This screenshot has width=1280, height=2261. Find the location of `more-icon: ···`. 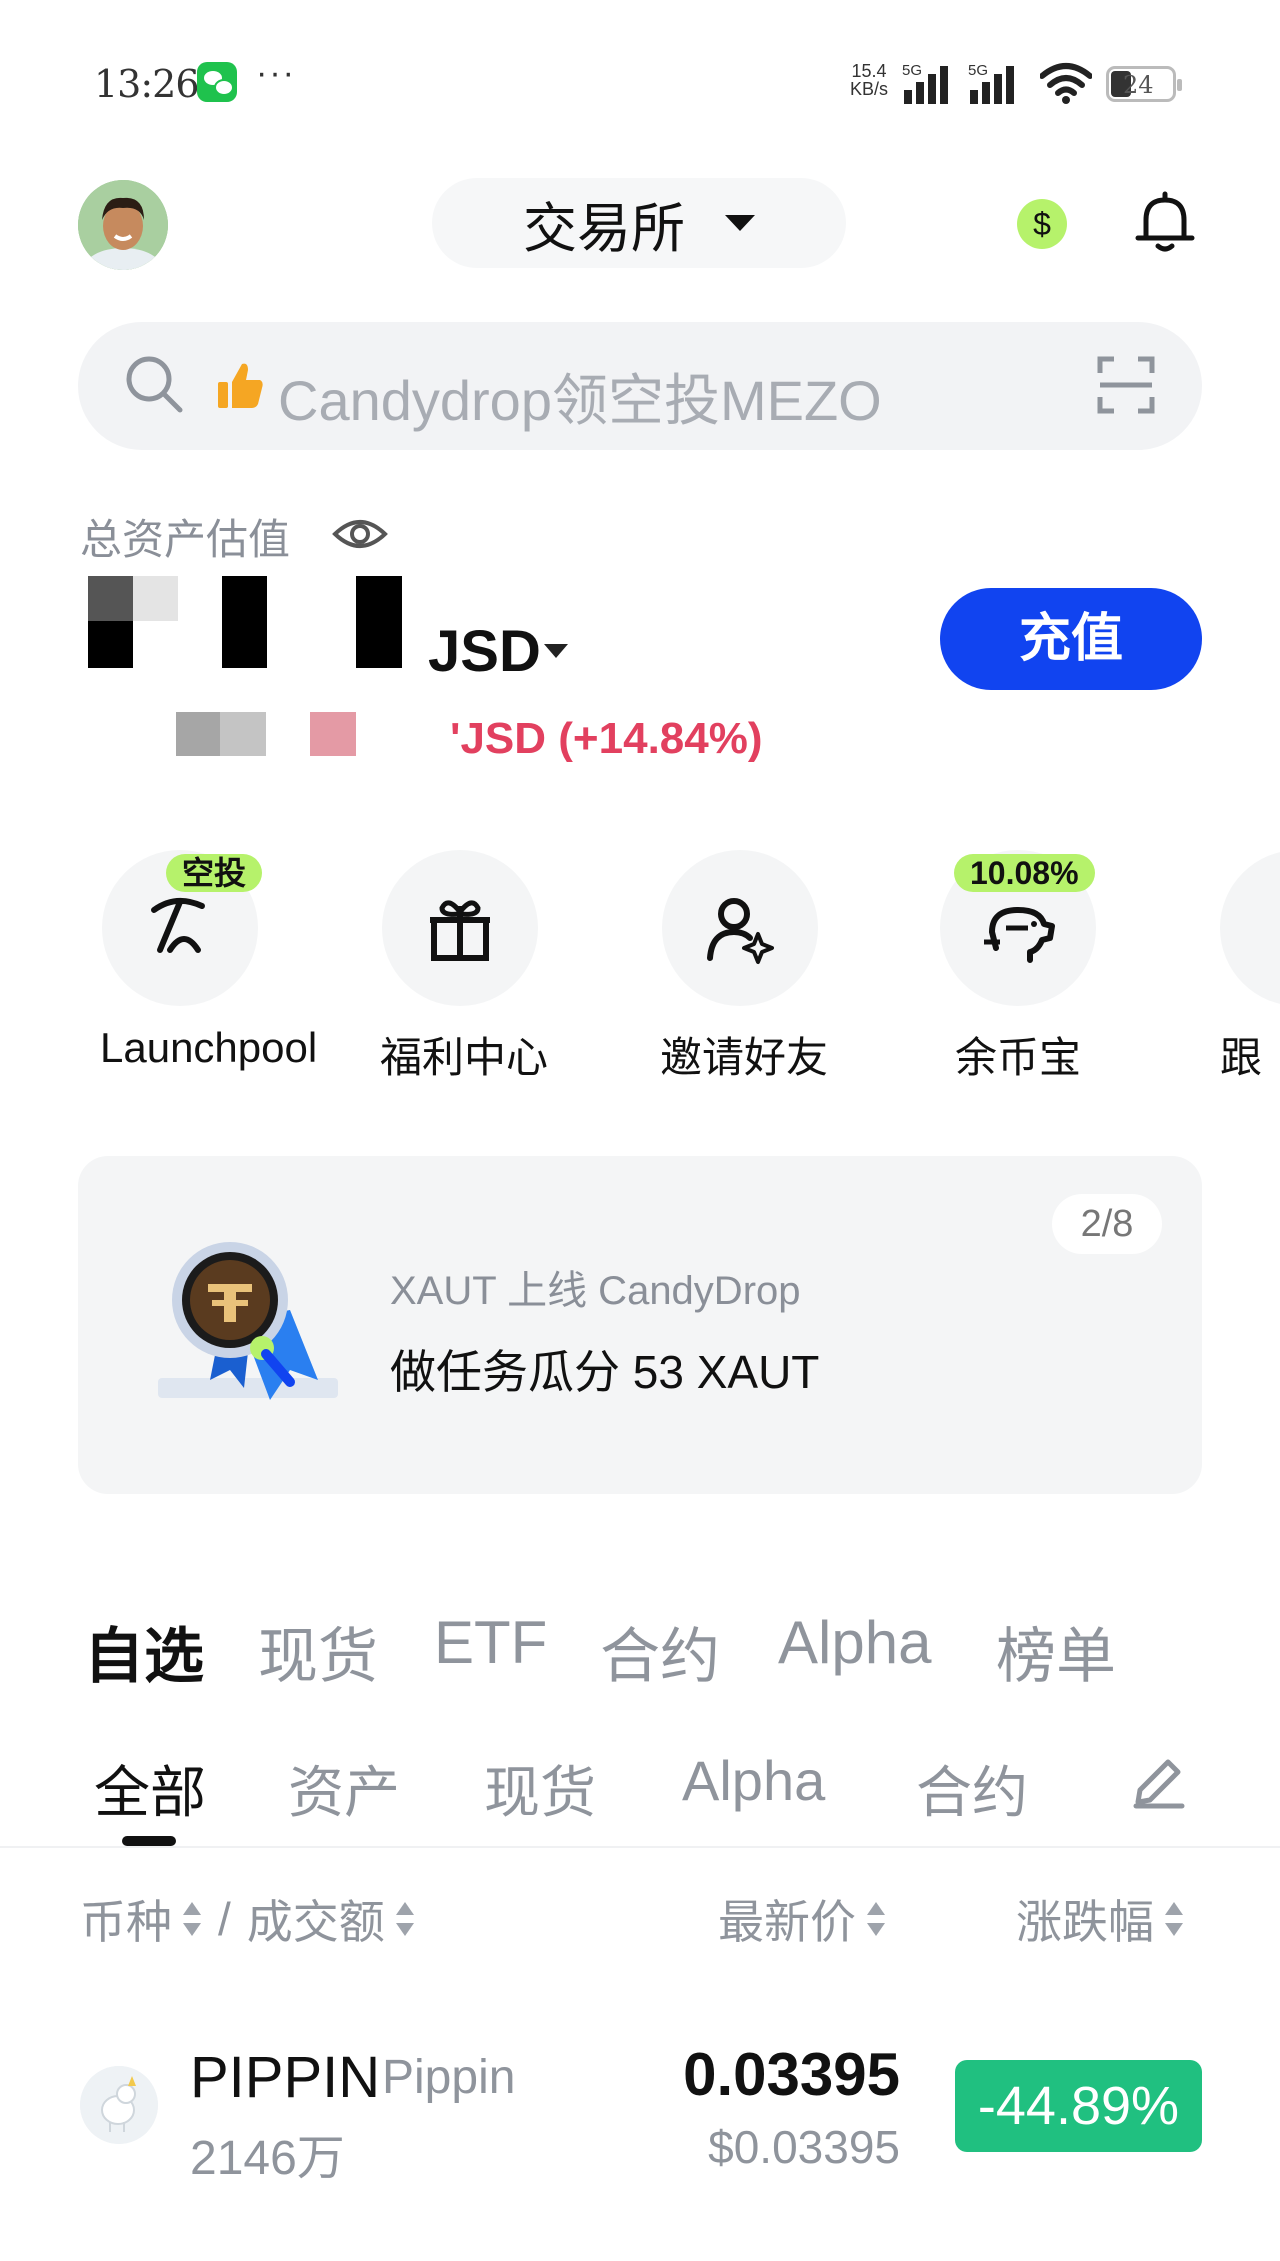

more-icon: ··· is located at coordinates (276, 73).